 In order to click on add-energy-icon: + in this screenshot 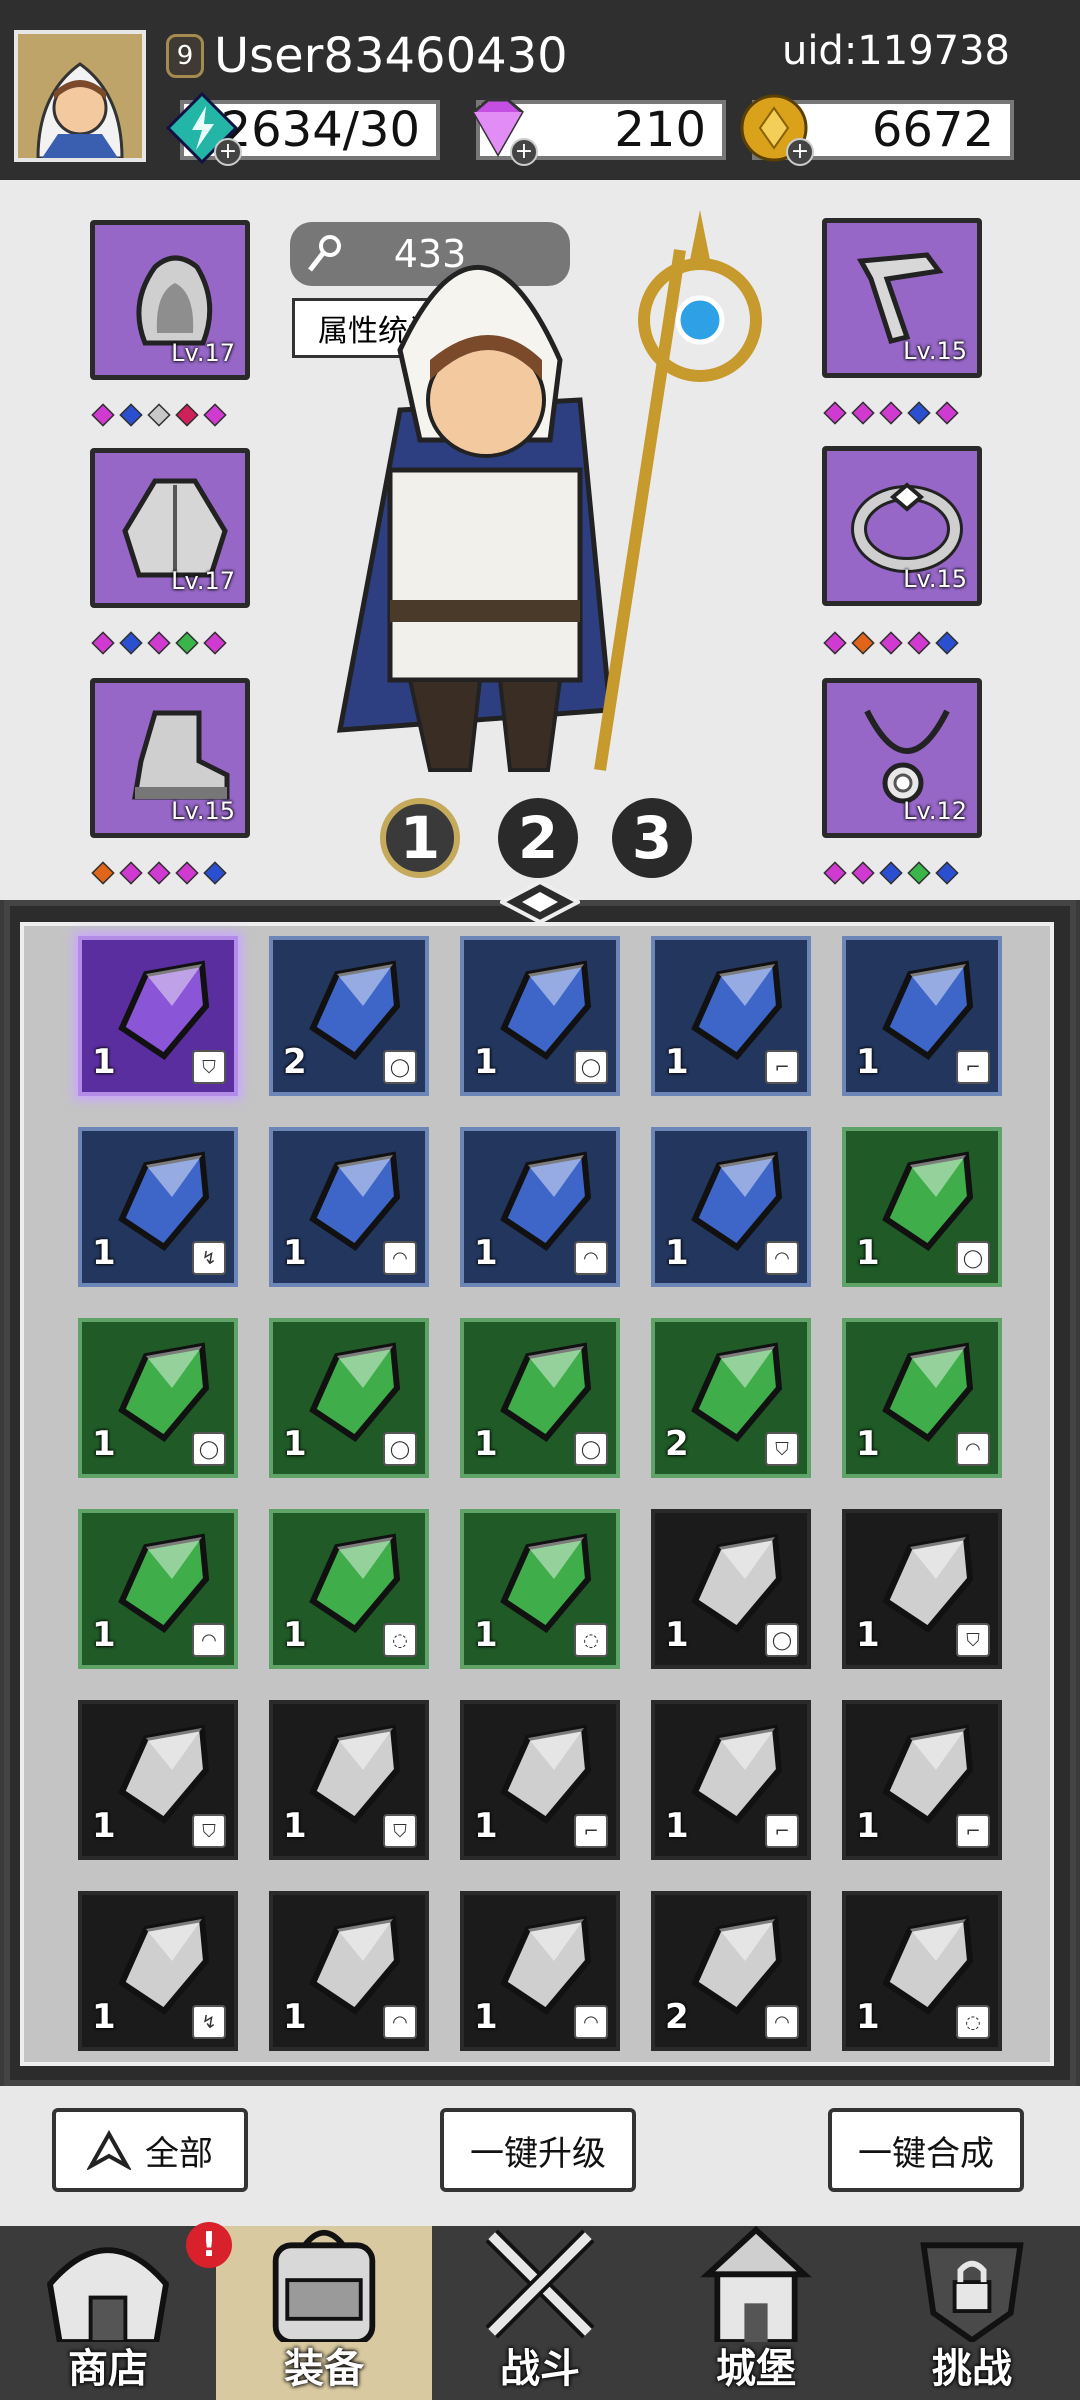, I will do `click(228, 152)`.